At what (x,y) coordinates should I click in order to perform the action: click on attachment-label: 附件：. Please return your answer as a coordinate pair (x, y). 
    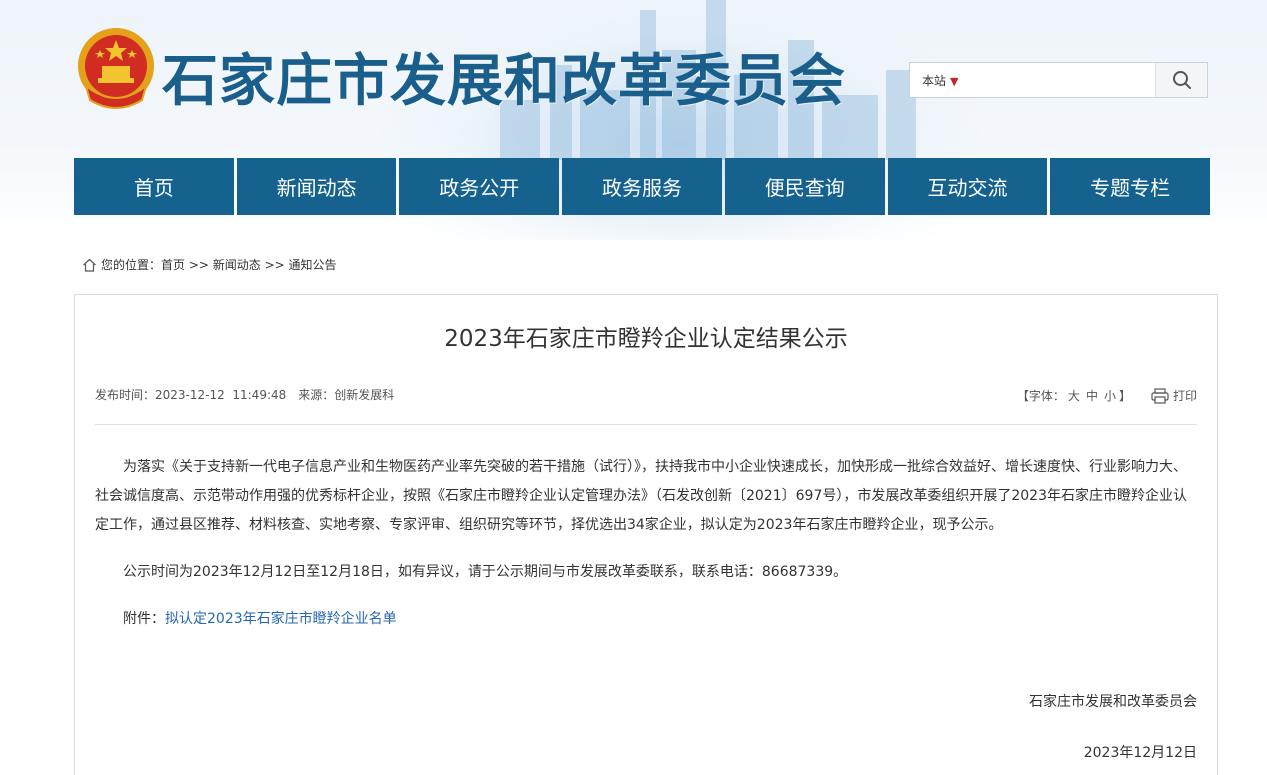
    Looking at the image, I should click on (144, 619).